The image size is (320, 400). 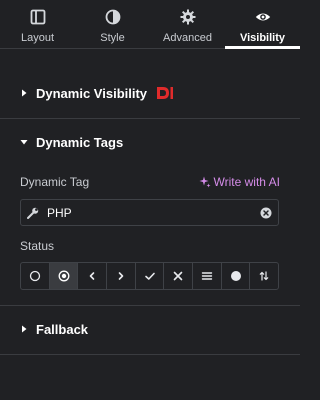 I want to click on tab-visibility-label: Visibility, so click(x=262, y=38).